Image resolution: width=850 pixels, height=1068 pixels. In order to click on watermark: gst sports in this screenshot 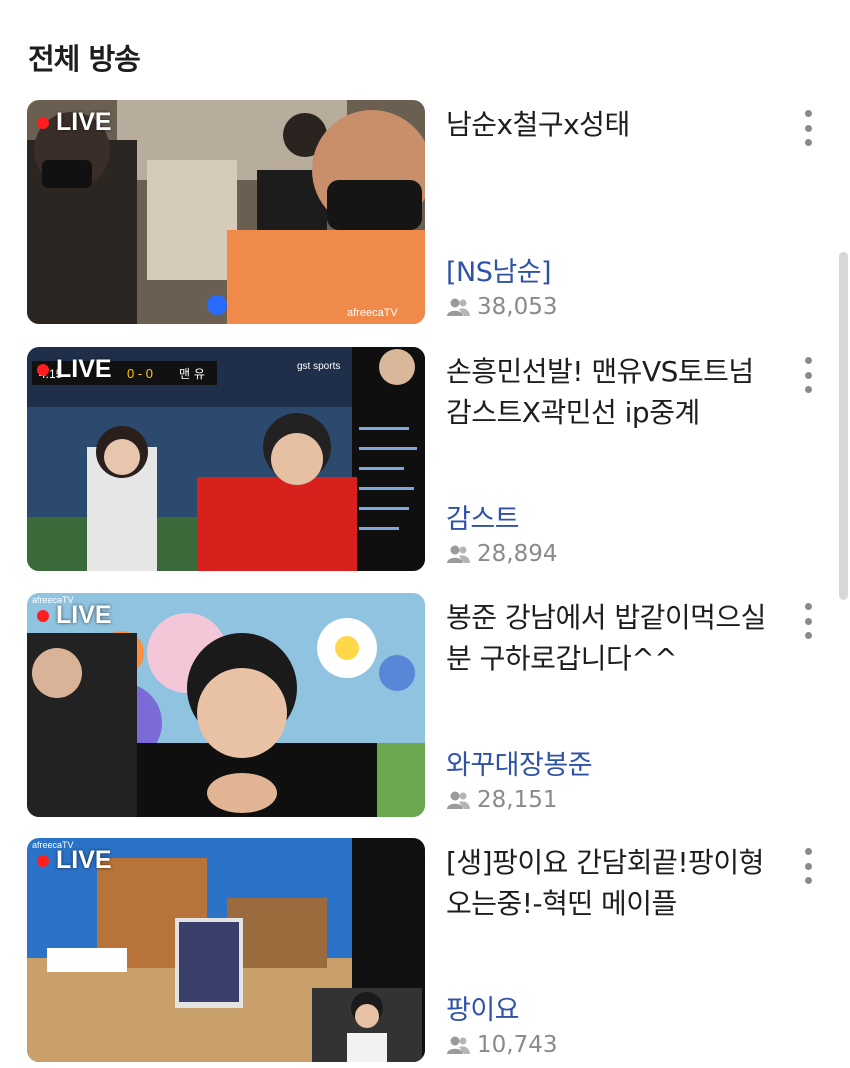, I will do `click(318, 366)`.